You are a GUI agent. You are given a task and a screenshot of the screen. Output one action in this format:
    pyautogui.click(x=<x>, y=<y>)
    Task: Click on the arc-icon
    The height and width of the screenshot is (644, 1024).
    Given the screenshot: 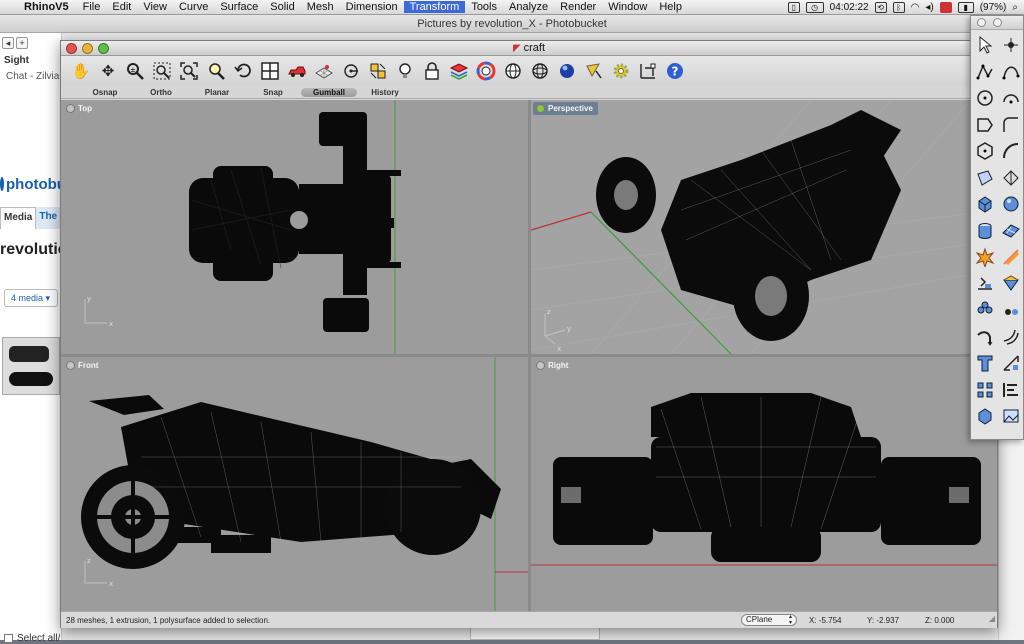 What is the action you would take?
    pyautogui.click(x=1011, y=98)
    